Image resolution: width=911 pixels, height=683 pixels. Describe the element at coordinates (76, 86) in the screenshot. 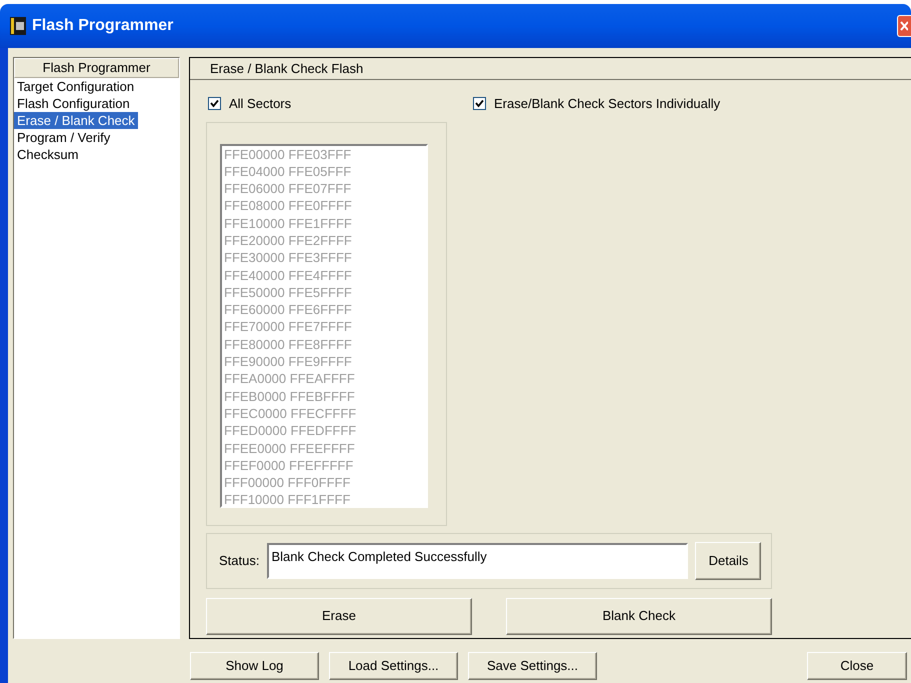

I see `sidebar-item: Target Configuration` at that location.